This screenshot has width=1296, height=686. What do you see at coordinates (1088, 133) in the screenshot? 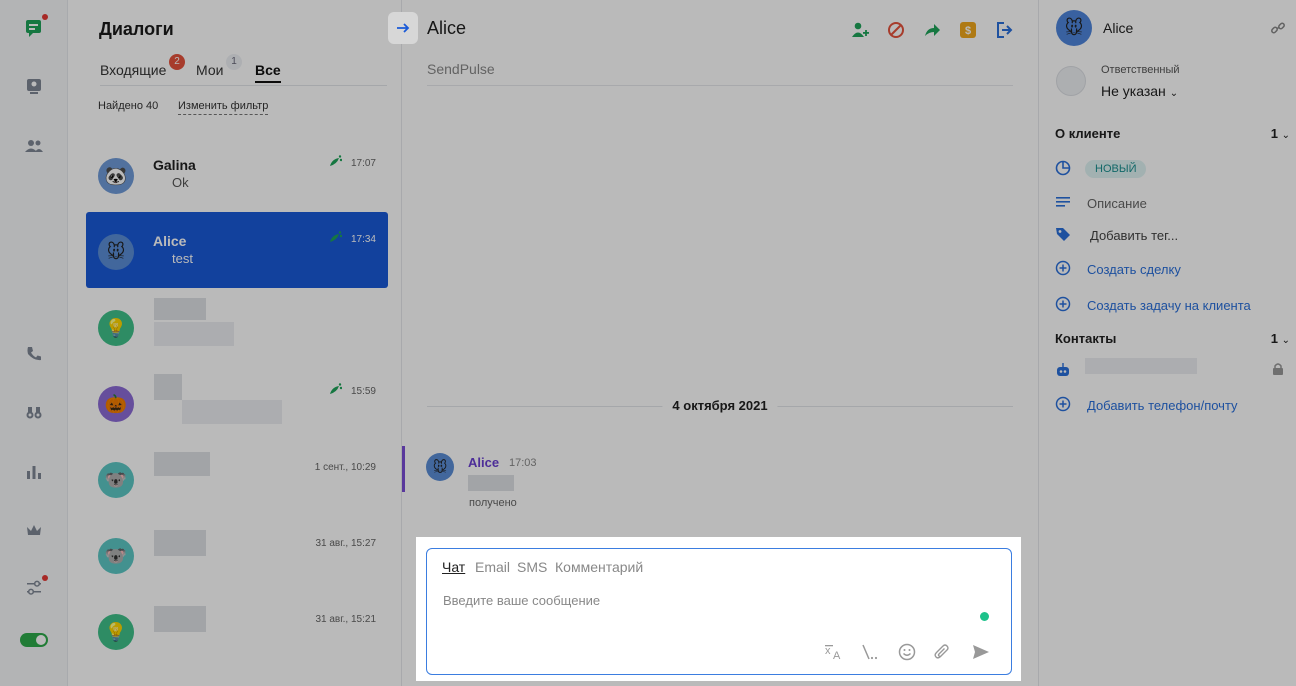
I see `about-client-title: О клиенте` at bounding box center [1088, 133].